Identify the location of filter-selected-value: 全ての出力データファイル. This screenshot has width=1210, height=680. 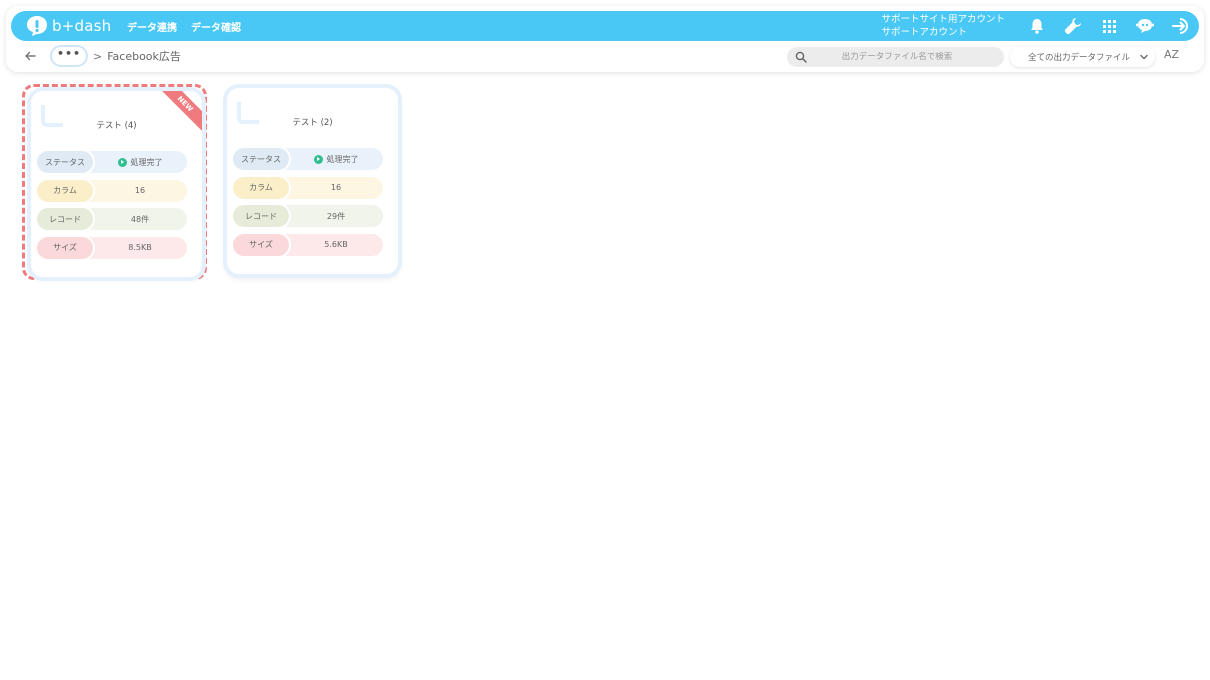
(1079, 58).